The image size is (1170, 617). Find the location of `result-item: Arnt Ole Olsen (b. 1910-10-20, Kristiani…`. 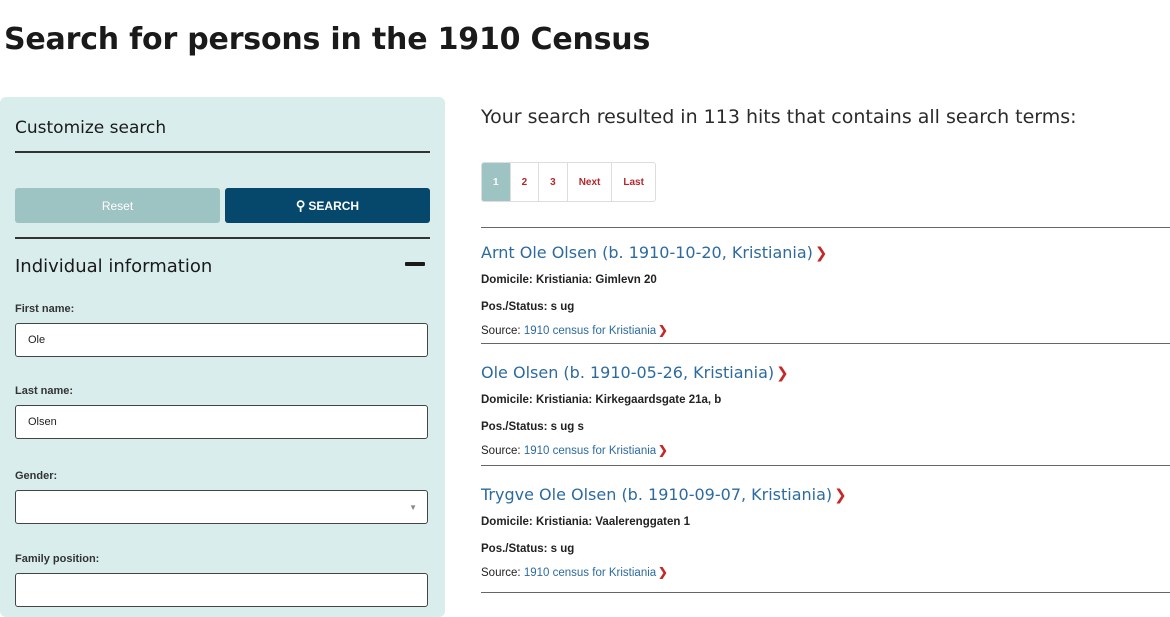

result-item: Arnt Ole Olsen (b. 1910-10-20, Kristiani… is located at coordinates (654, 290).